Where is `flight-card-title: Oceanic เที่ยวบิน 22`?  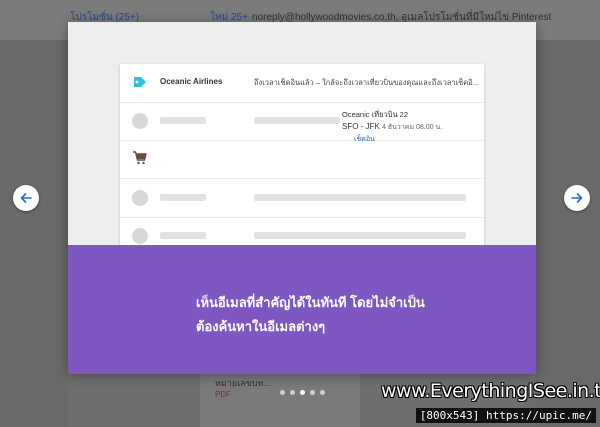
flight-card-title: Oceanic เที่ยวบิน 22 is located at coordinates (375, 114).